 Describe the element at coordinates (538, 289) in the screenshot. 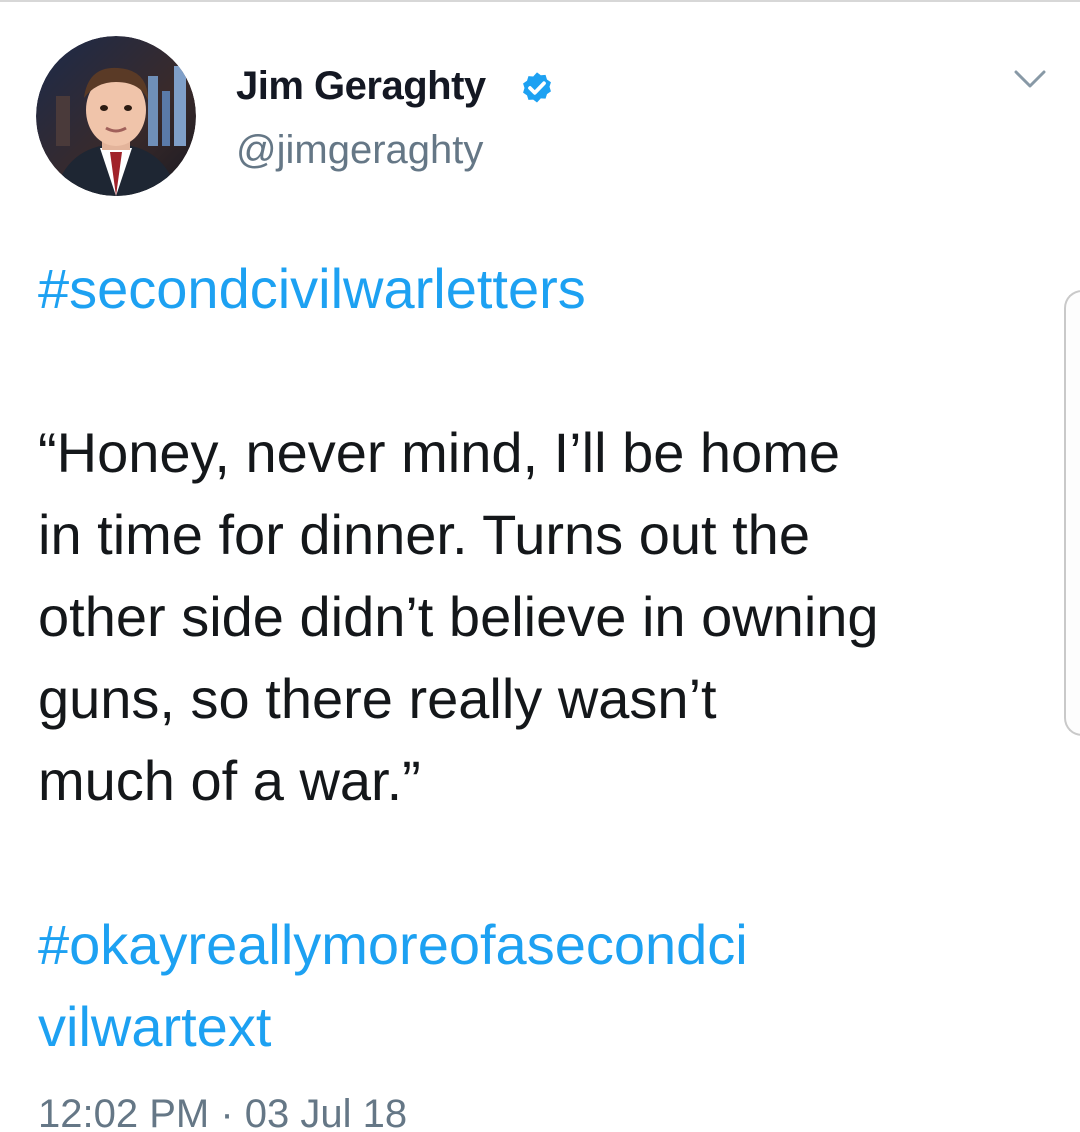

I see `hashtag-link: #secondcivilwarletters` at that location.